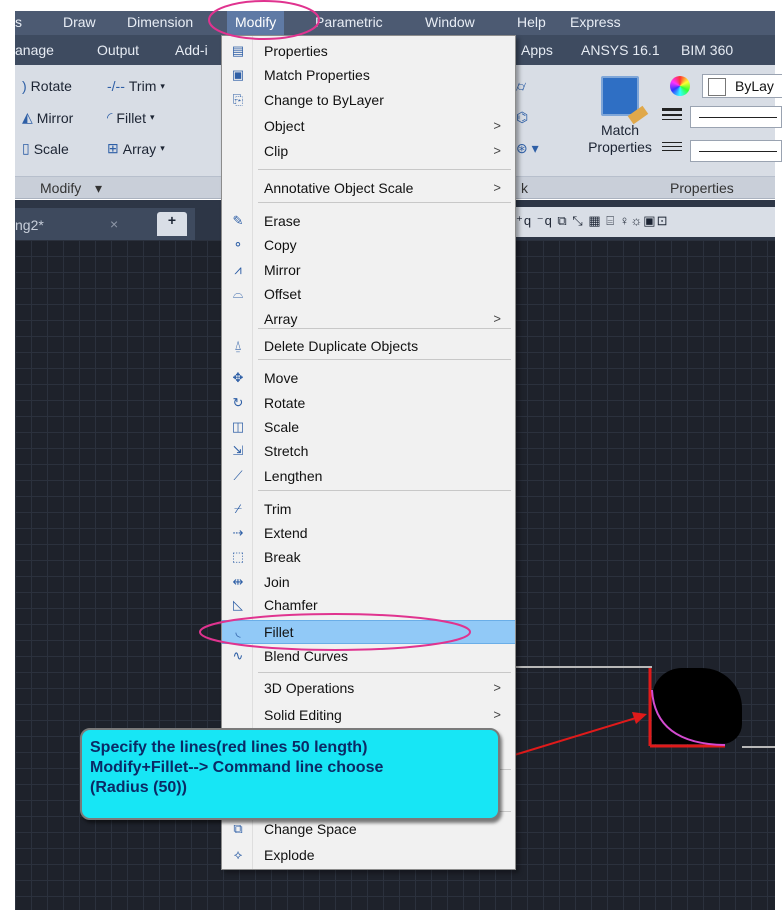  What do you see at coordinates (229, 747) in the screenshot?
I see `callout-line-1: Specify the lines(red lines 50 length)` at bounding box center [229, 747].